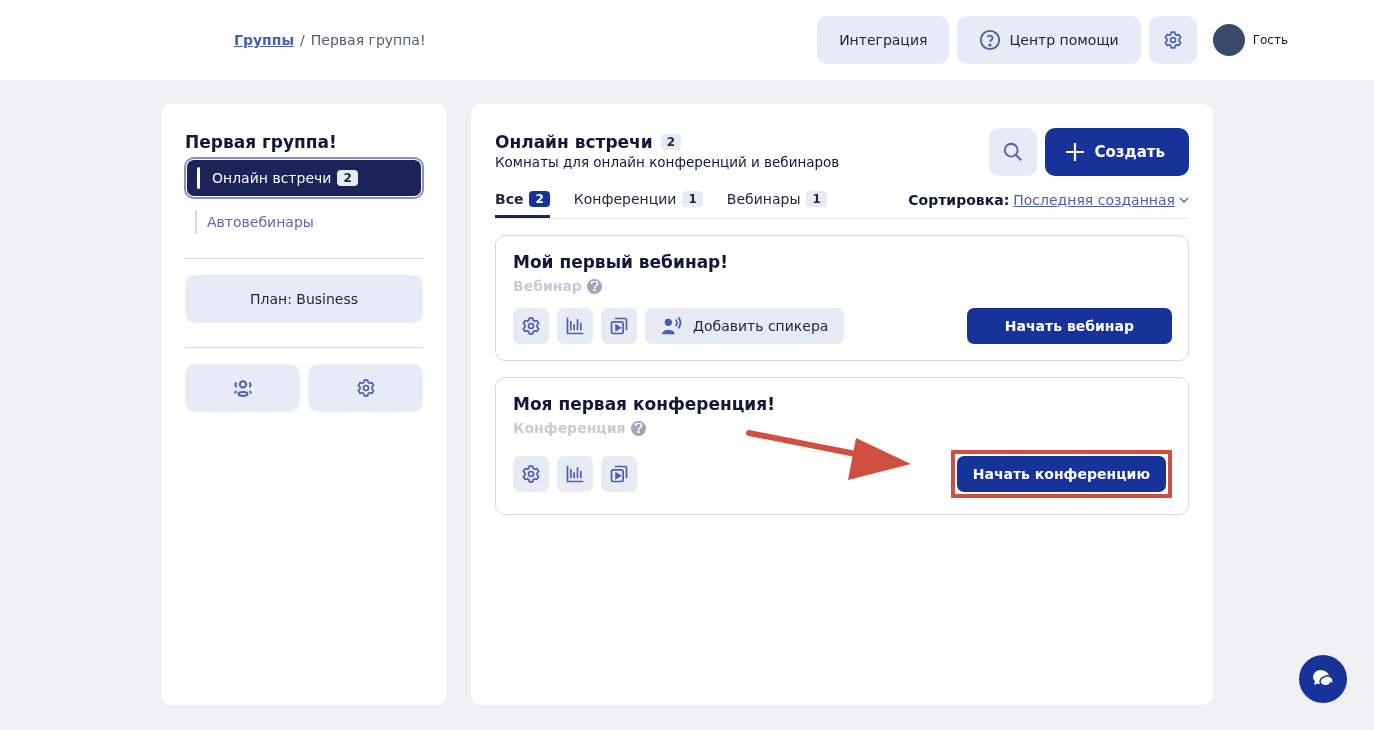  What do you see at coordinates (1074, 152) in the screenshot?
I see `plus-icon` at bounding box center [1074, 152].